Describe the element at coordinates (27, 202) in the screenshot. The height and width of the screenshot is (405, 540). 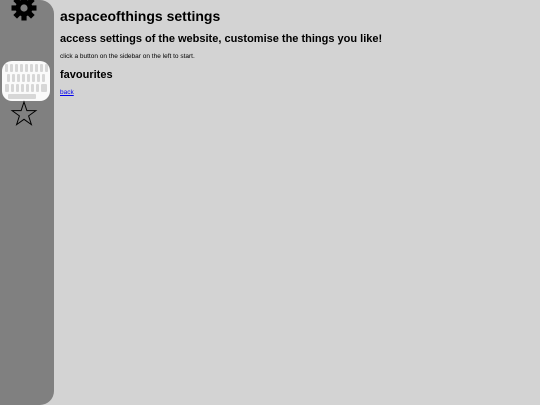
I see `sidebar` at that location.